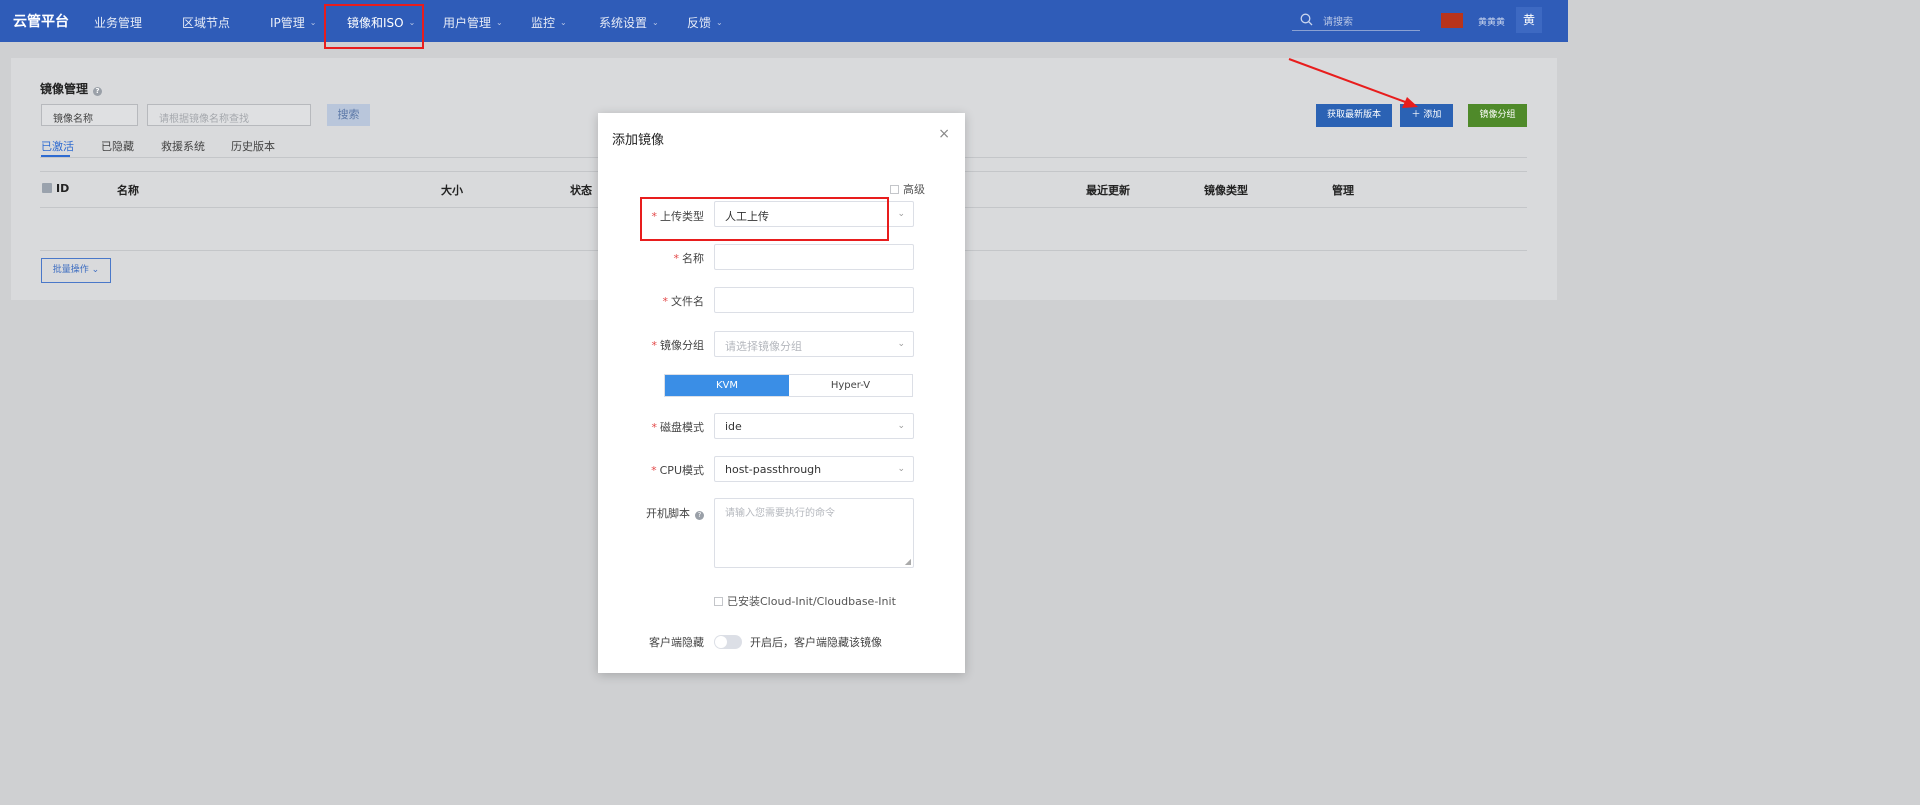 This screenshot has height=805, width=1920. I want to click on toggle-knob, so click(721, 642).